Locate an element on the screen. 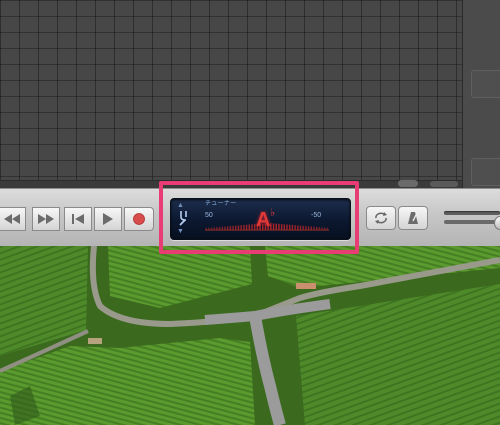  rewind-button is located at coordinates (13, 219).